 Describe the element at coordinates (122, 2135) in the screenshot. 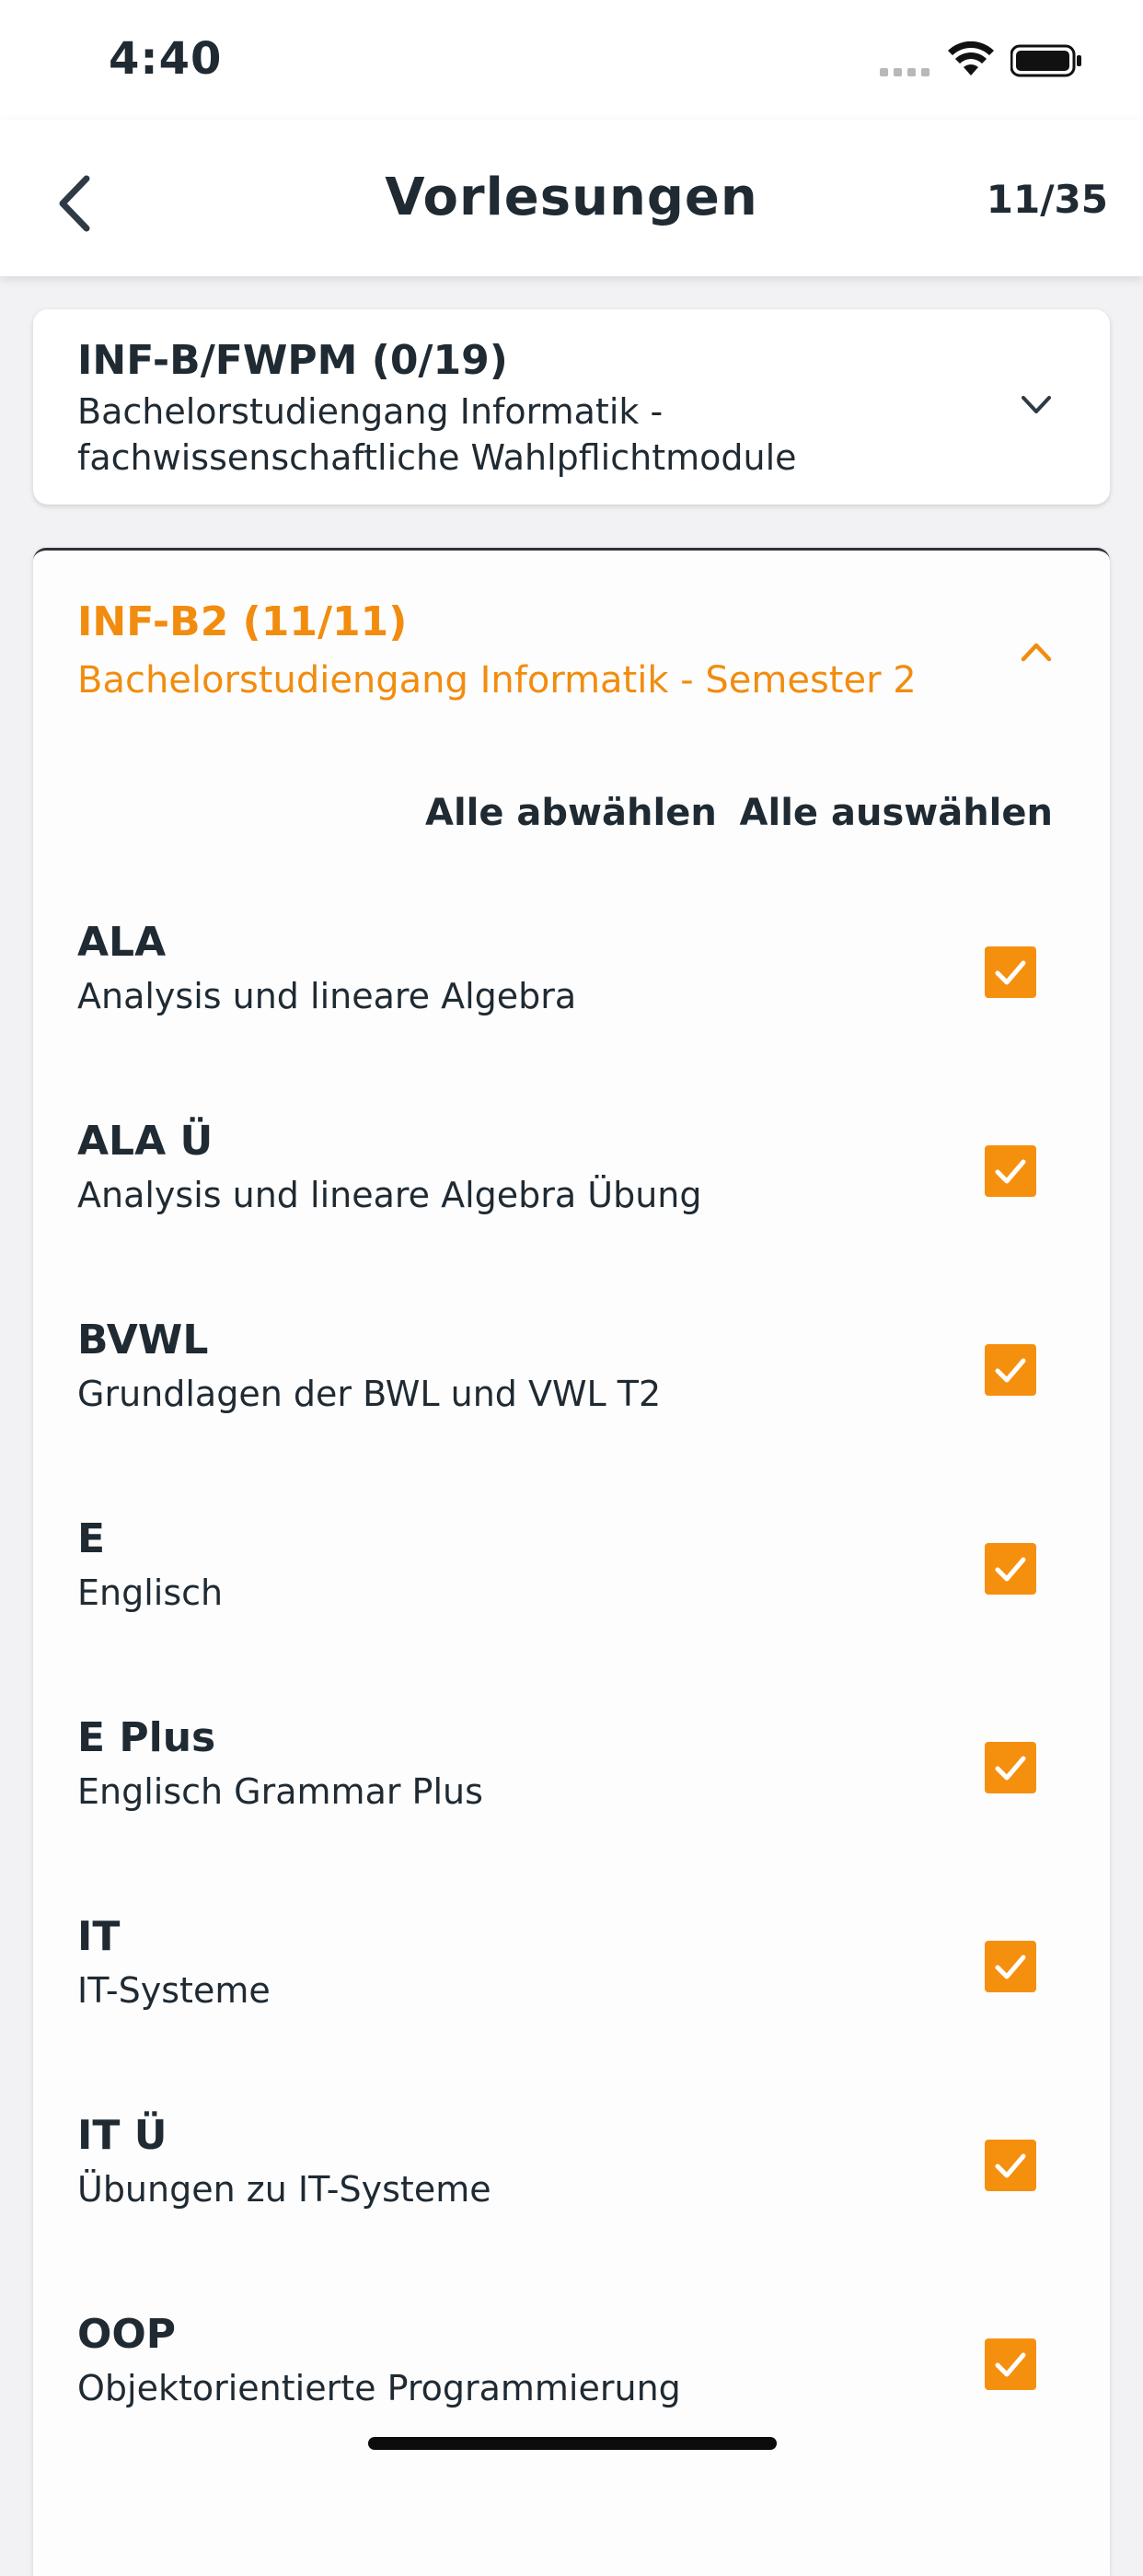

I see `course-code: IT Ü` at that location.